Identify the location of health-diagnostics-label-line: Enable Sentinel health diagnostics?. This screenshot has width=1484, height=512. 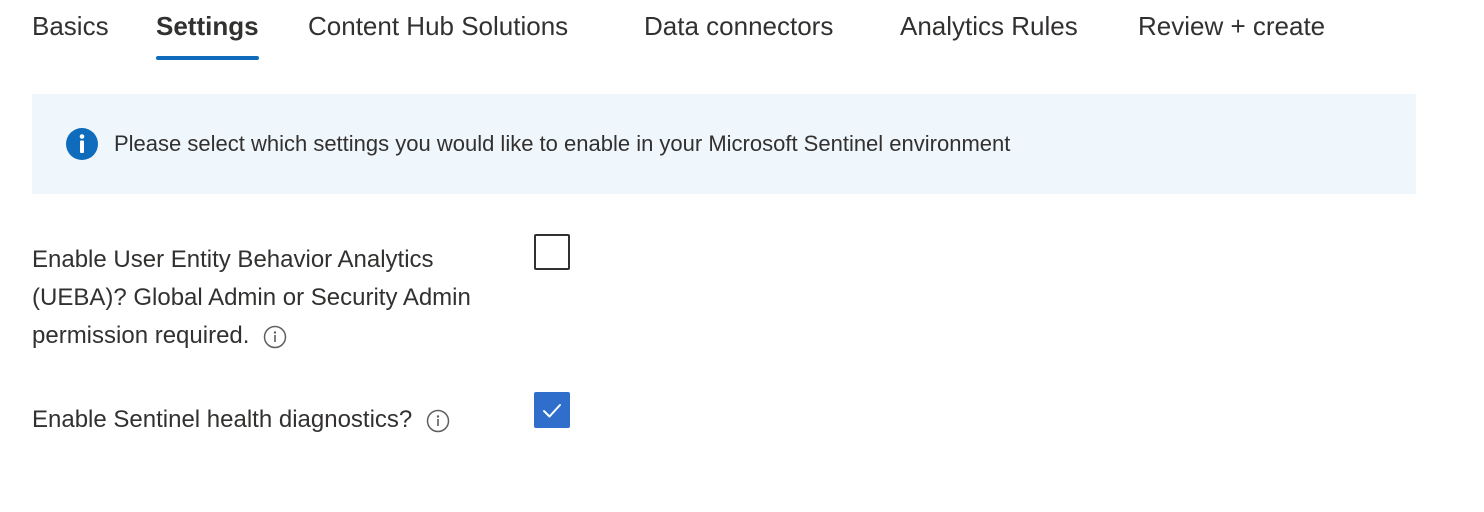
(241, 420).